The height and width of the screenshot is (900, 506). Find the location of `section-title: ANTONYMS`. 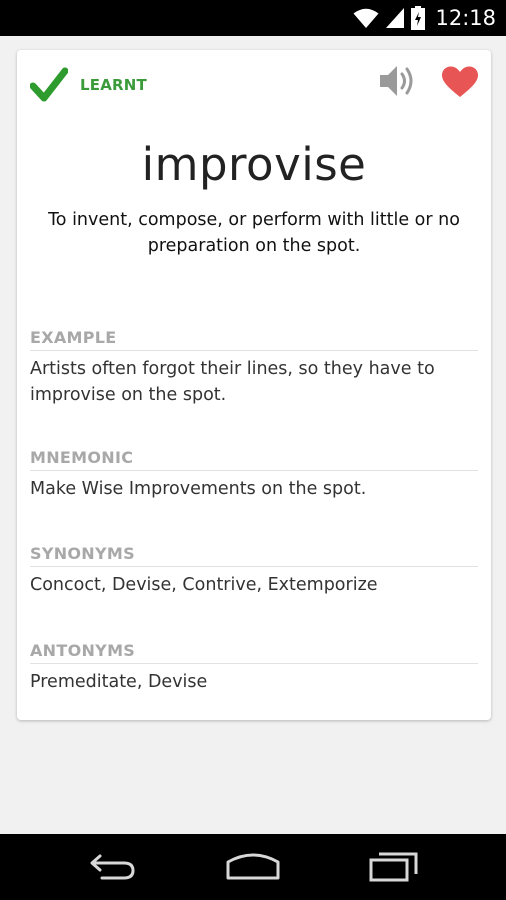

section-title: ANTONYMS is located at coordinates (254, 652).